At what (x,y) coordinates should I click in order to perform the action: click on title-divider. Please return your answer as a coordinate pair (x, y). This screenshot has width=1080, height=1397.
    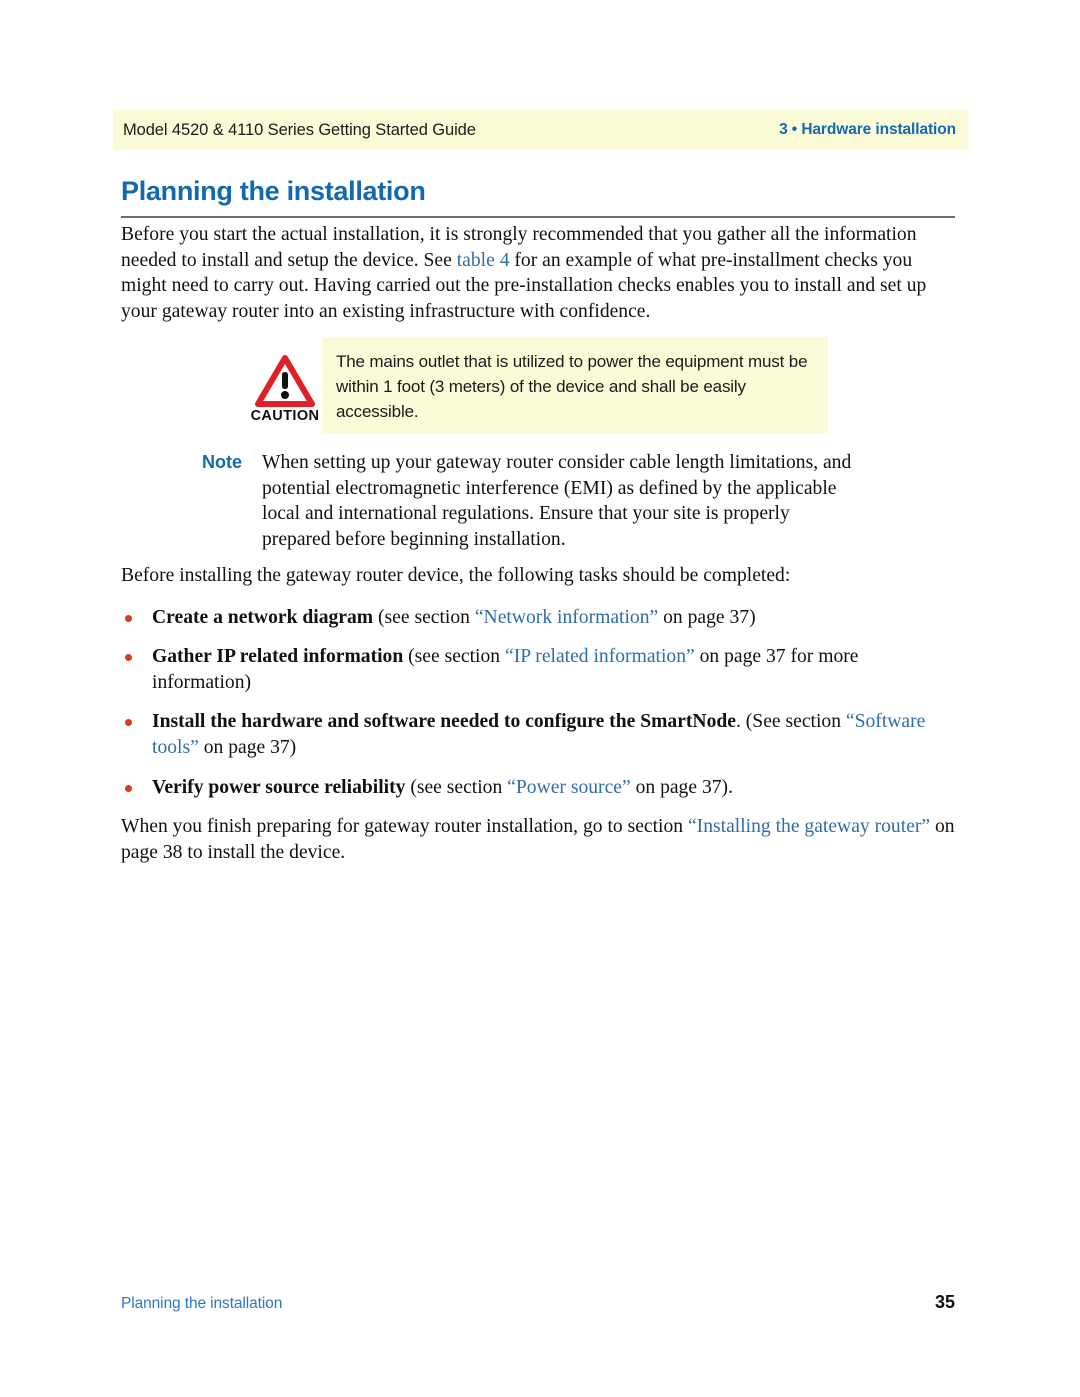
    Looking at the image, I should click on (538, 217).